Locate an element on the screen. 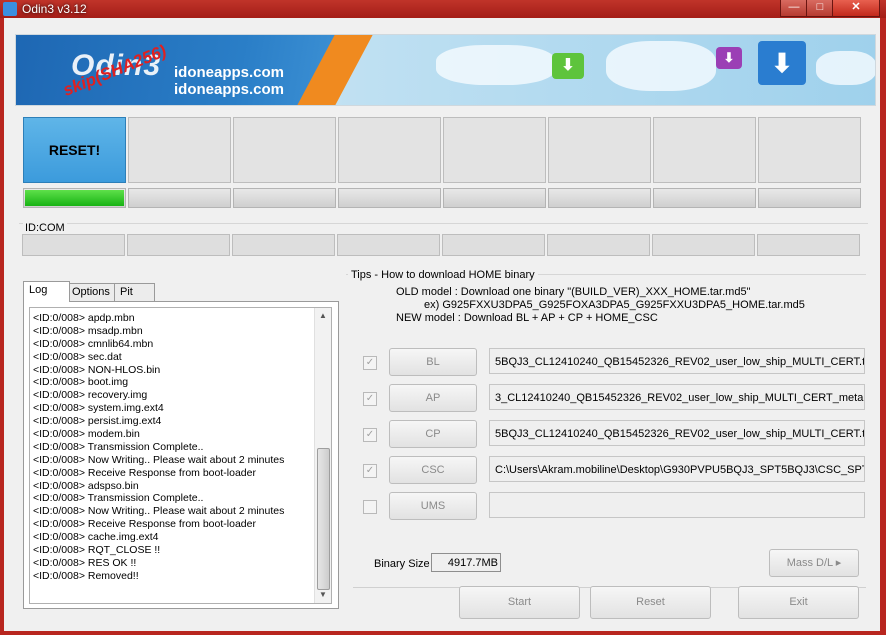 Image resolution: width=886 pixels, height=635 pixels. scroll-up-icon: ▲ is located at coordinates (323, 316).